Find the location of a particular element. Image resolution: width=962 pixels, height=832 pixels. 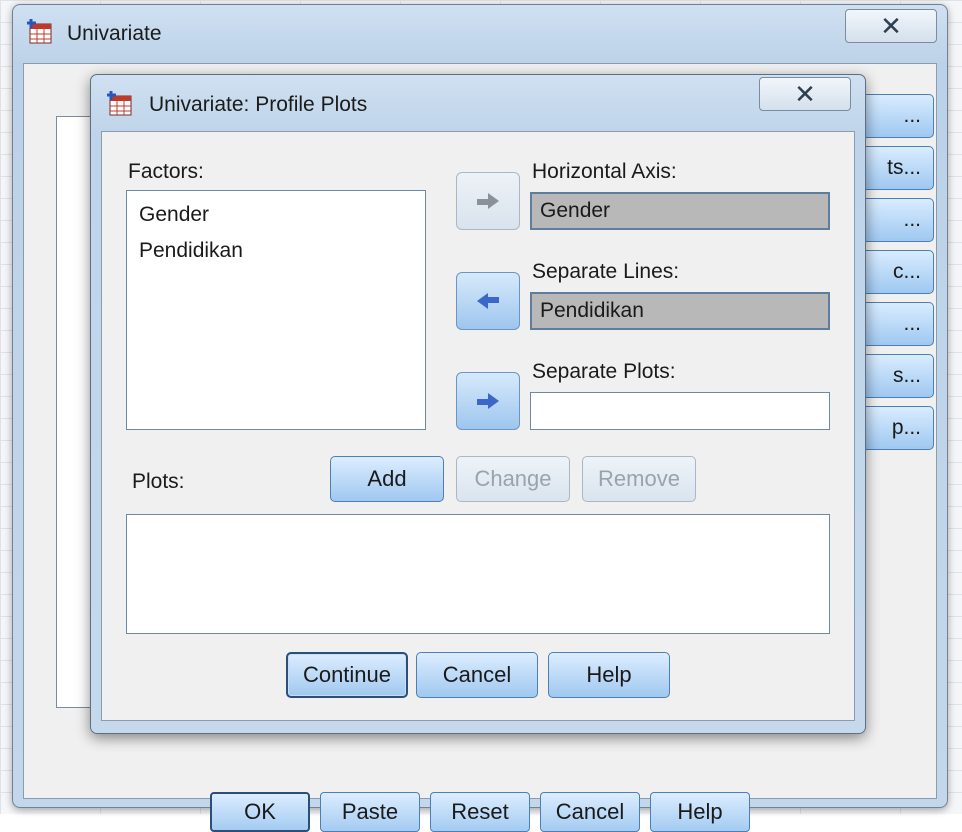

change-label: Change is located at coordinates (513, 478).